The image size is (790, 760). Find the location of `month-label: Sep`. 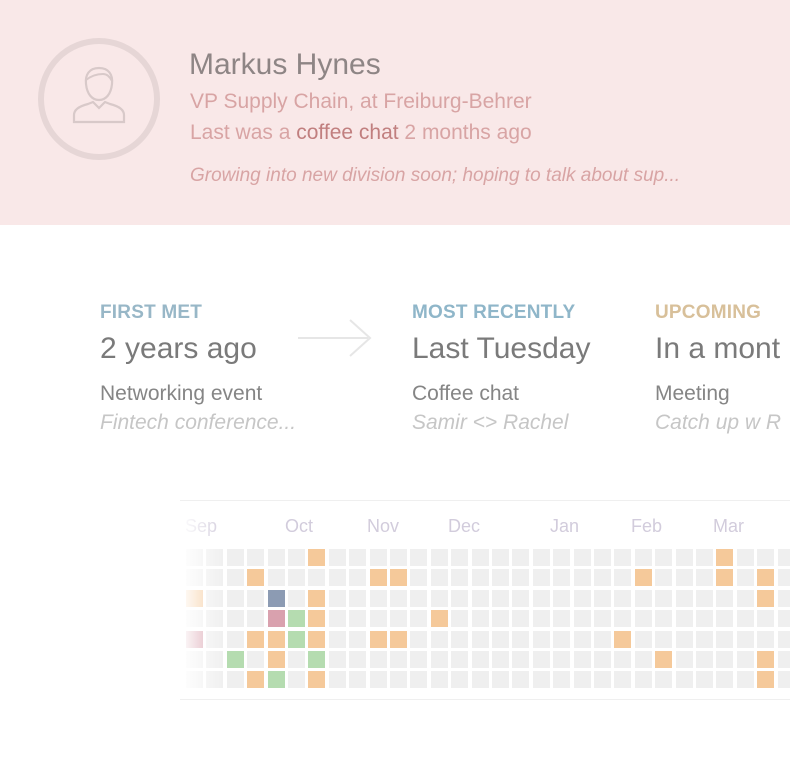

month-label: Sep is located at coordinates (201, 526).